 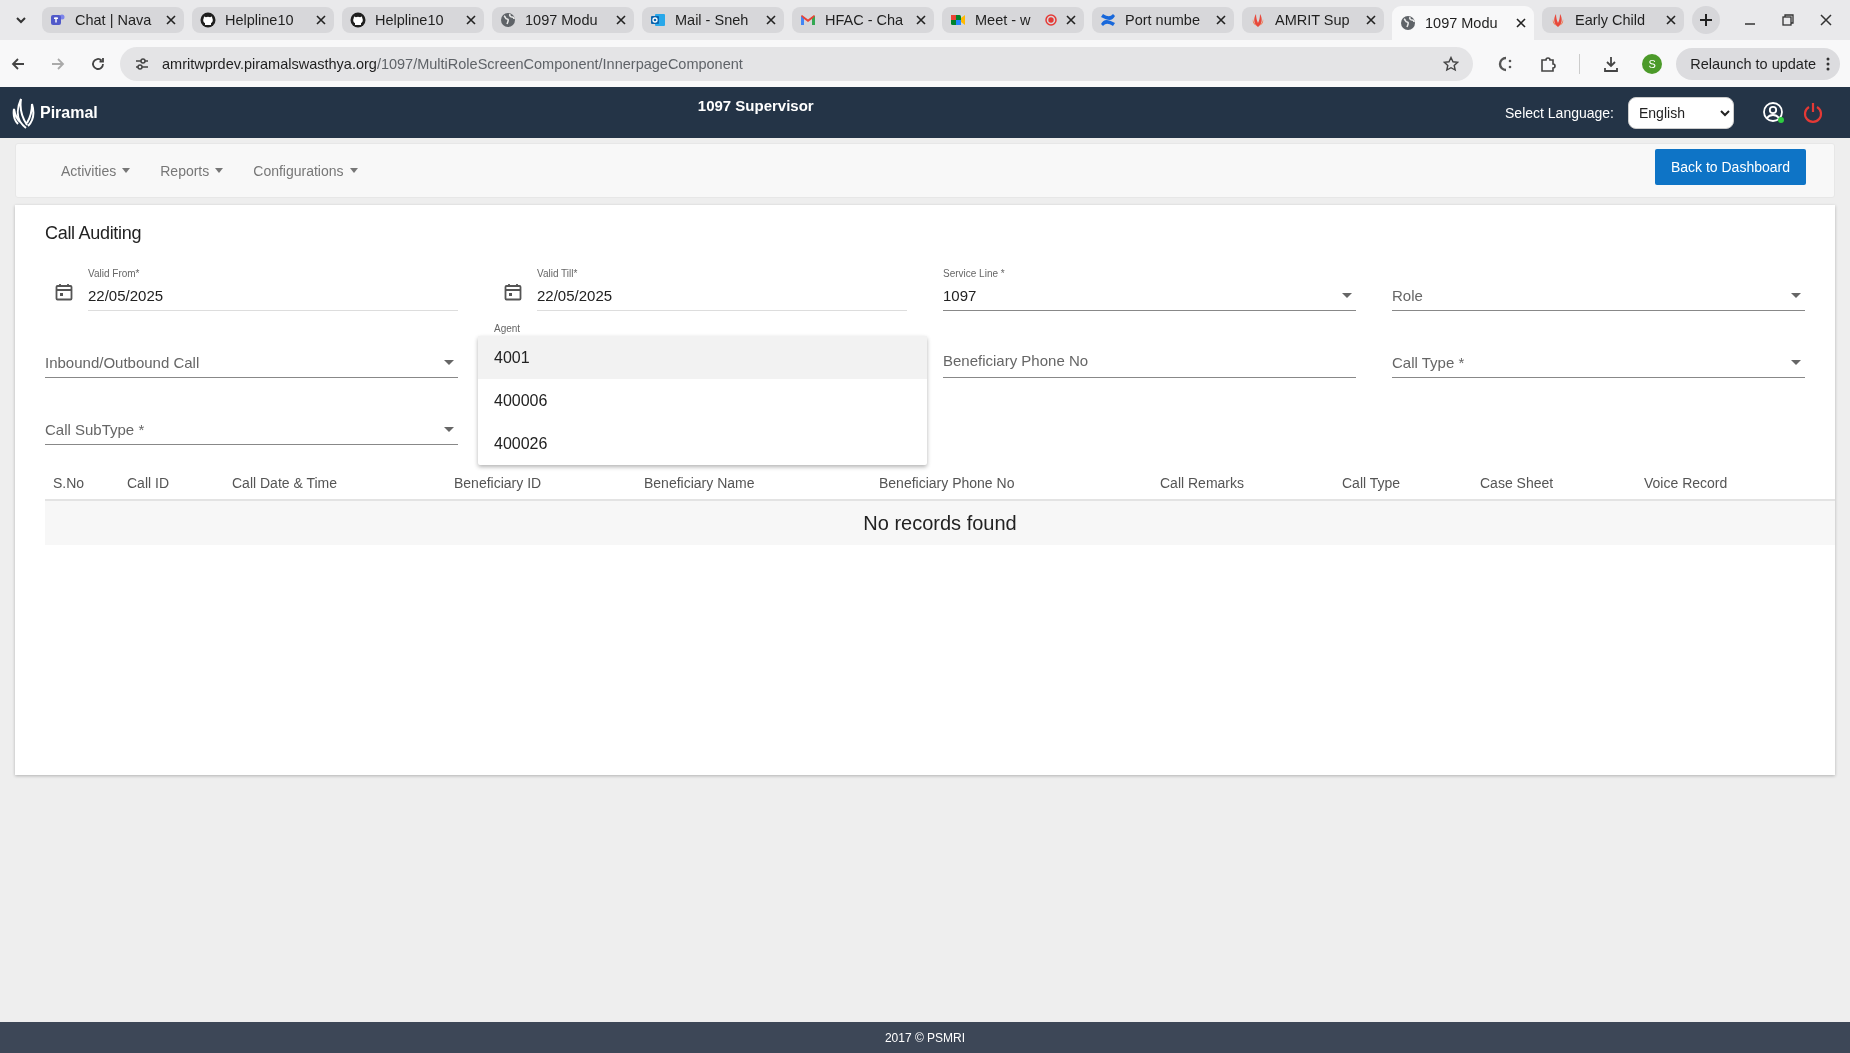 What do you see at coordinates (713, 20) in the screenshot?
I see `browser-tab: Mail - Sneh` at bounding box center [713, 20].